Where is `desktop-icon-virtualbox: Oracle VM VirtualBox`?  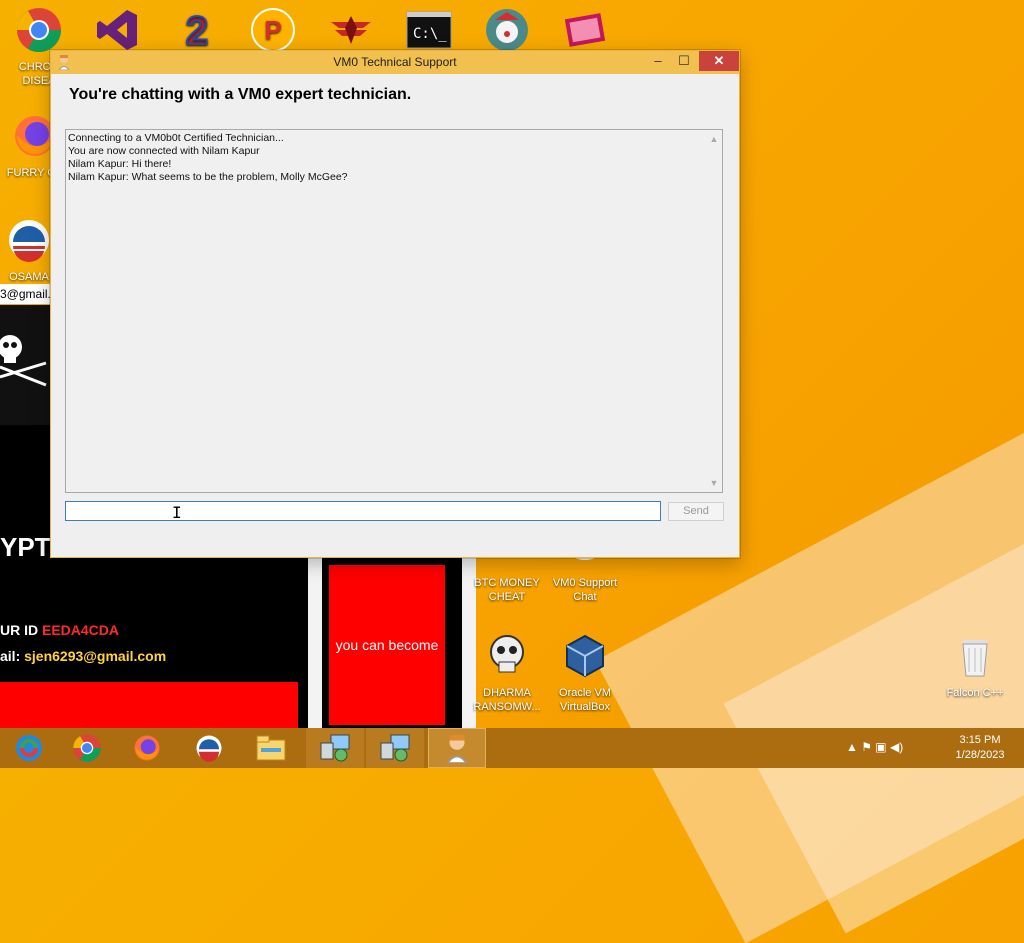
desktop-icon-virtualbox: Oracle VM VirtualBox is located at coordinates (585, 673).